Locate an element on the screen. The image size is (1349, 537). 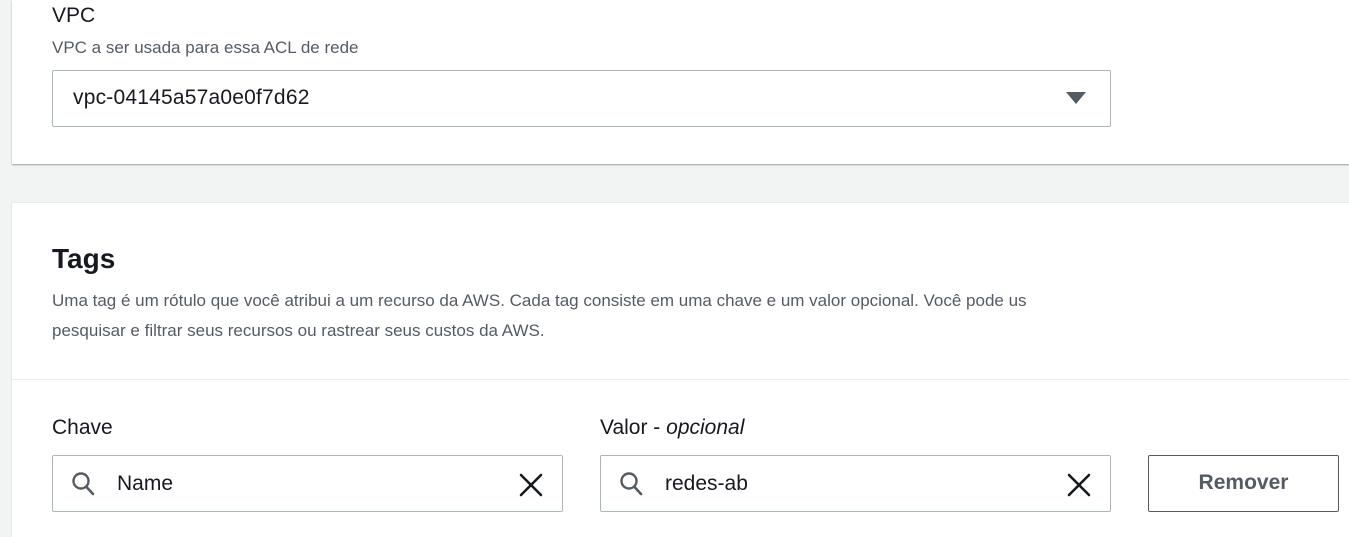
value-label-optional: opcional is located at coordinates (705, 427).